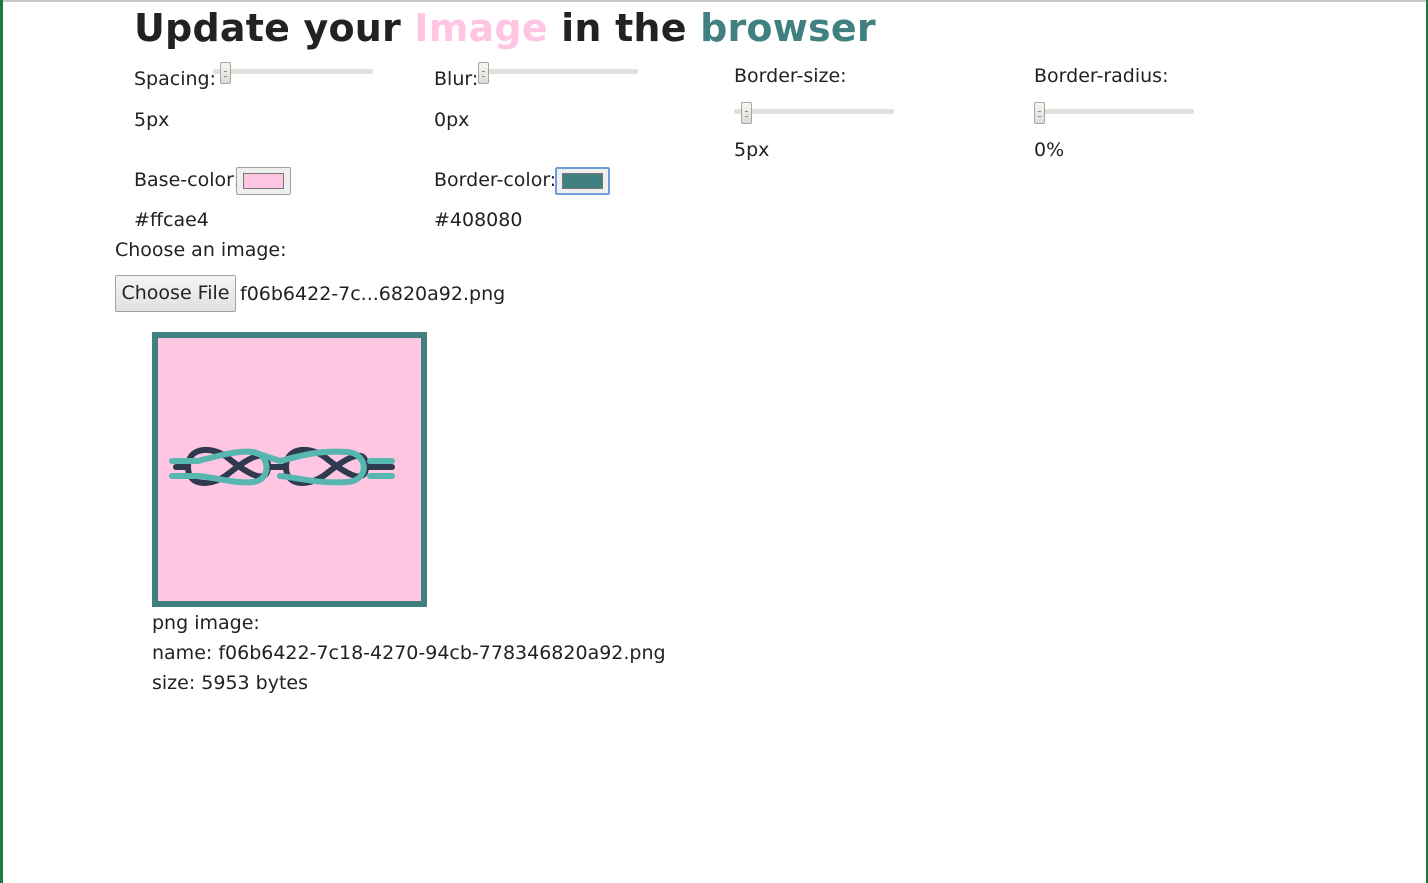 The image size is (1428, 883). I want to click on border-radius-slider, so click(1114, 113).